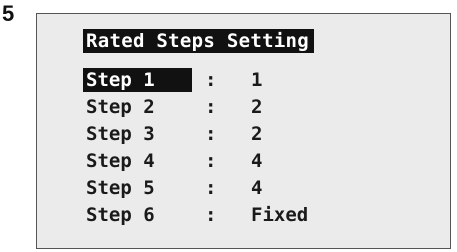 The height and width of the screenshot is (252, 457). Describe the element at coordinates (120, 188) in the screenshot. I see `setting-label-step-5: Step 5` at that location.